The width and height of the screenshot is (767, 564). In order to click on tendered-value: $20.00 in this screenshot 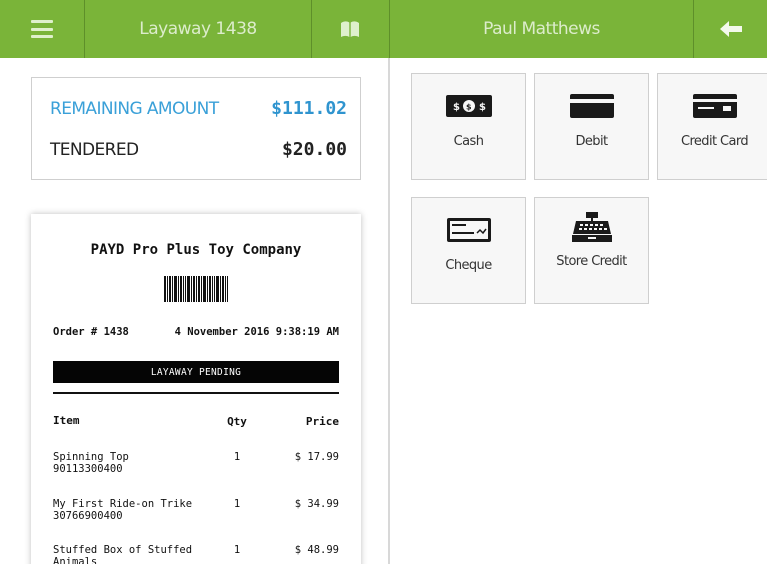, I will do `click(314, 149)`.